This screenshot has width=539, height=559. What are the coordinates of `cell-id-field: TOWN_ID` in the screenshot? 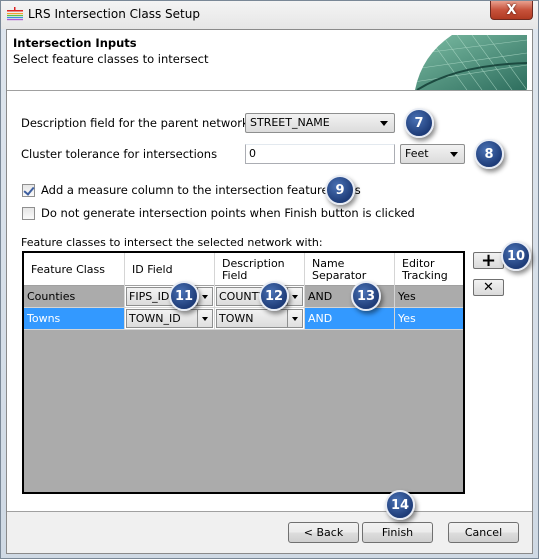 It's located at (170, 319).